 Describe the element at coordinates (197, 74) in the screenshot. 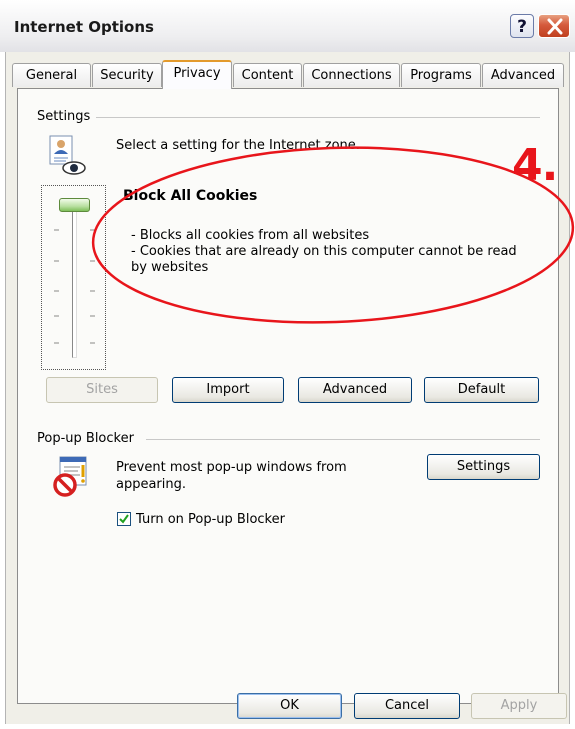

I see `tab-privacy: Privacy` at that location.